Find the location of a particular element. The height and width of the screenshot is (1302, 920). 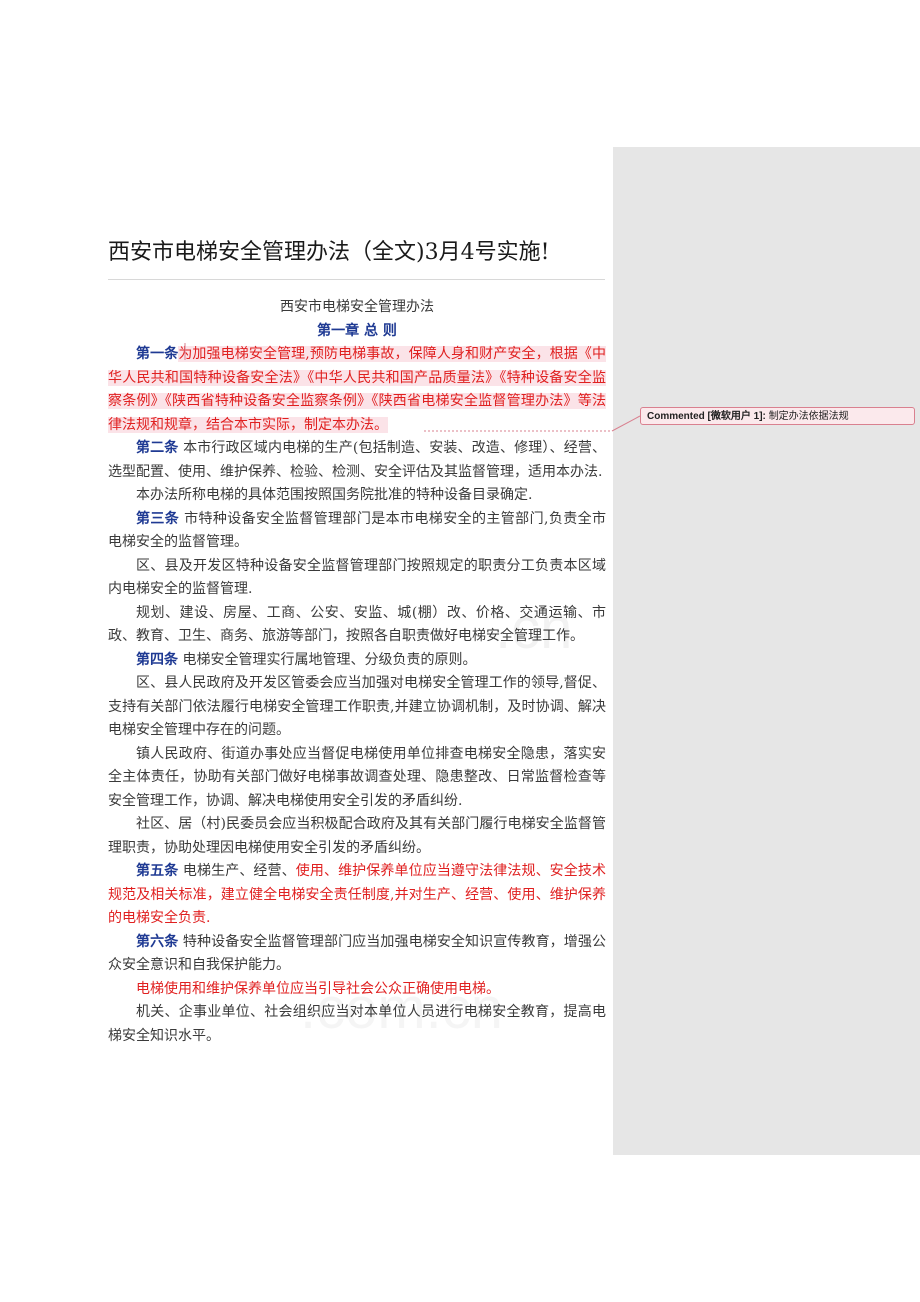

comment-text: 制定办法依据法规 is located at coordinates (808, 416).